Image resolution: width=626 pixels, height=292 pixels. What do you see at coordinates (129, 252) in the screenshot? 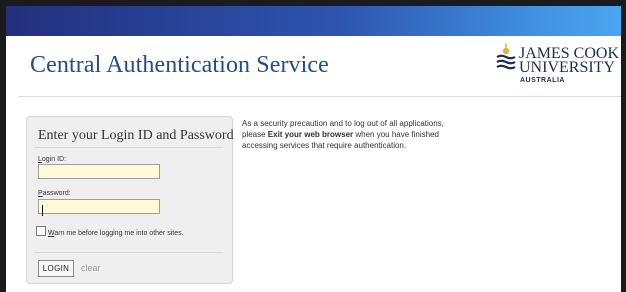
I see `login-actions-divider` at bounding box center [129, 252].